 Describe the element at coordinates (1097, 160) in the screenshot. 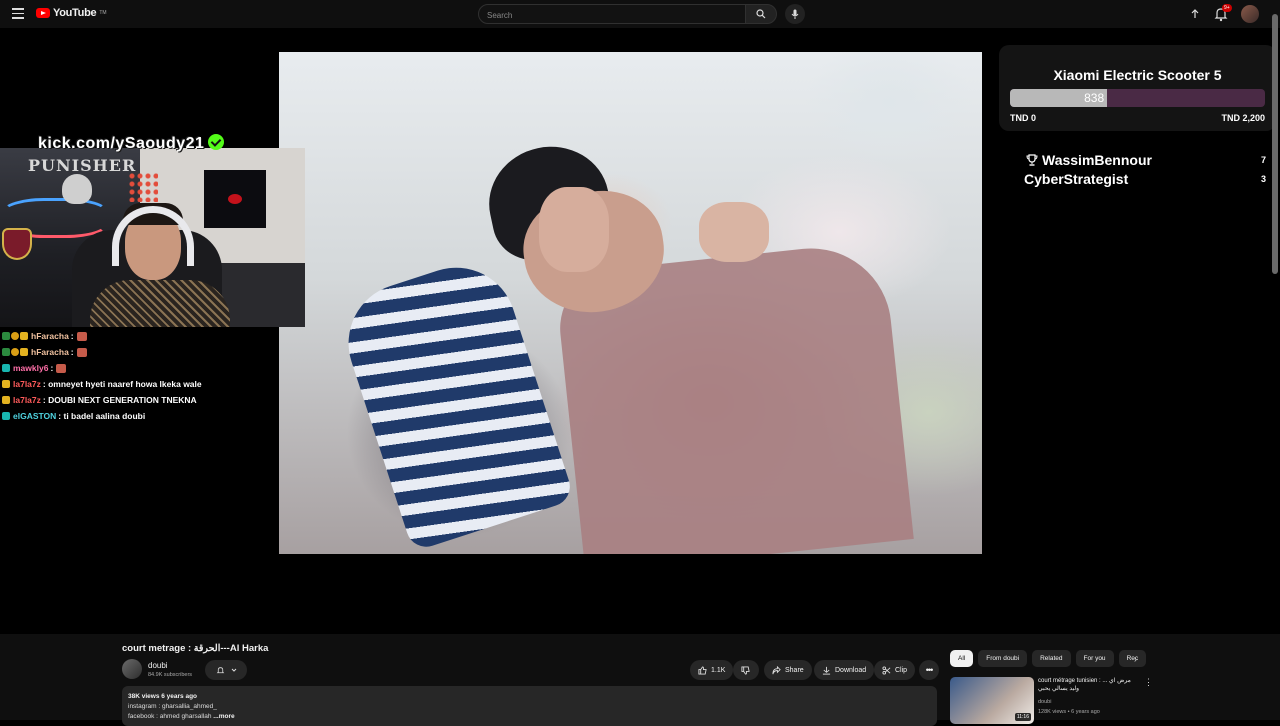

I see `donor-name: WassimBennour` at that location.